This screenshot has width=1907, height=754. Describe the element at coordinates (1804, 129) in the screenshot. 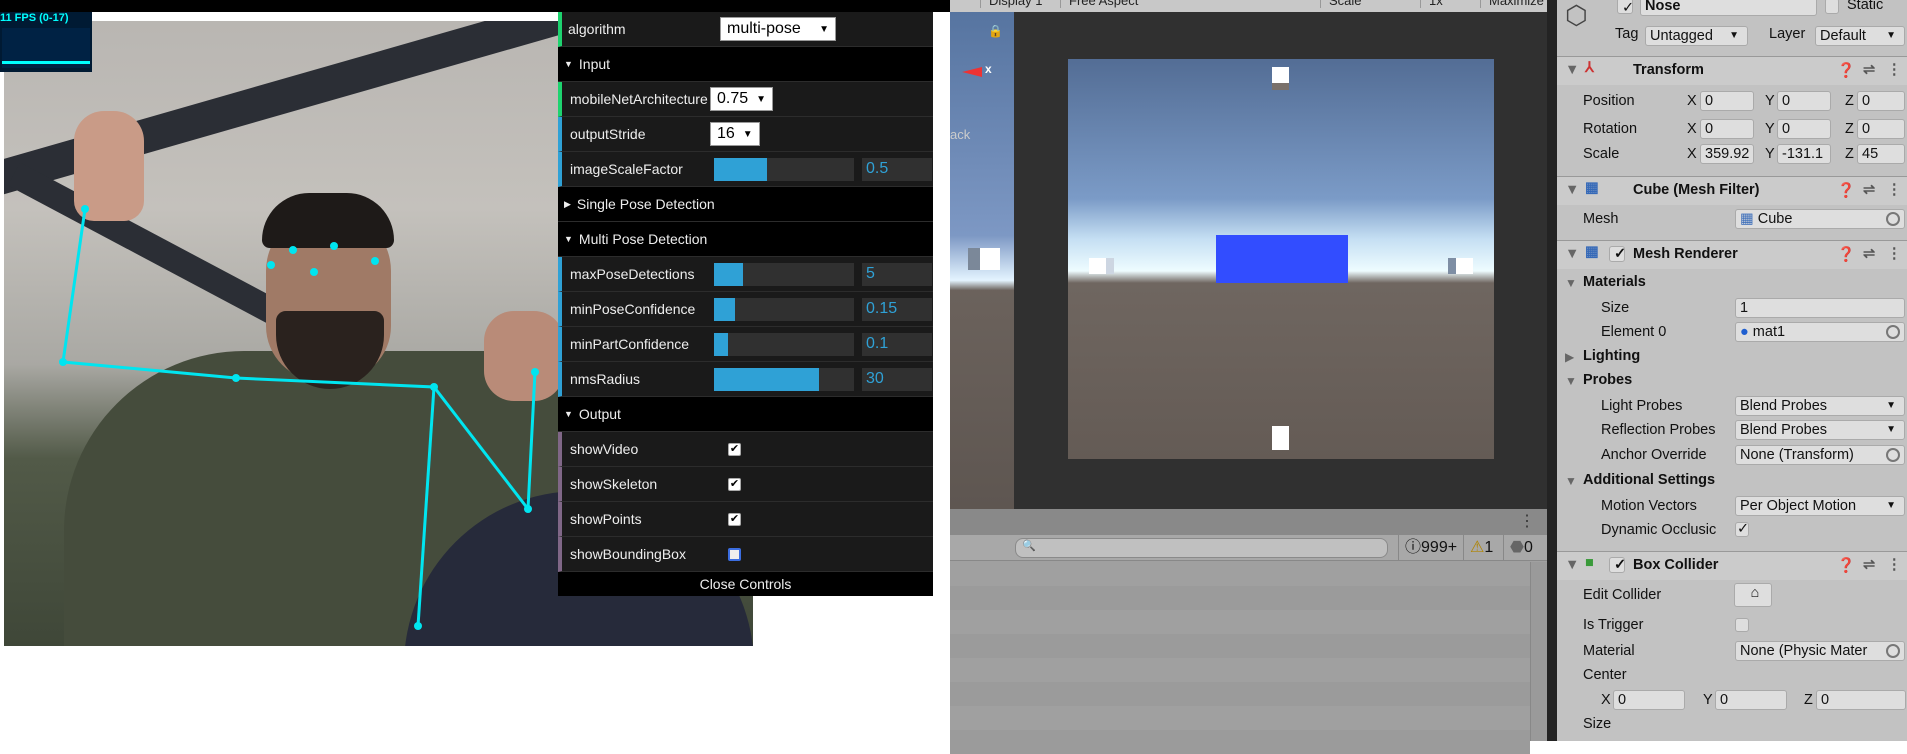

I see `rotation-y-field: 0` at that location.